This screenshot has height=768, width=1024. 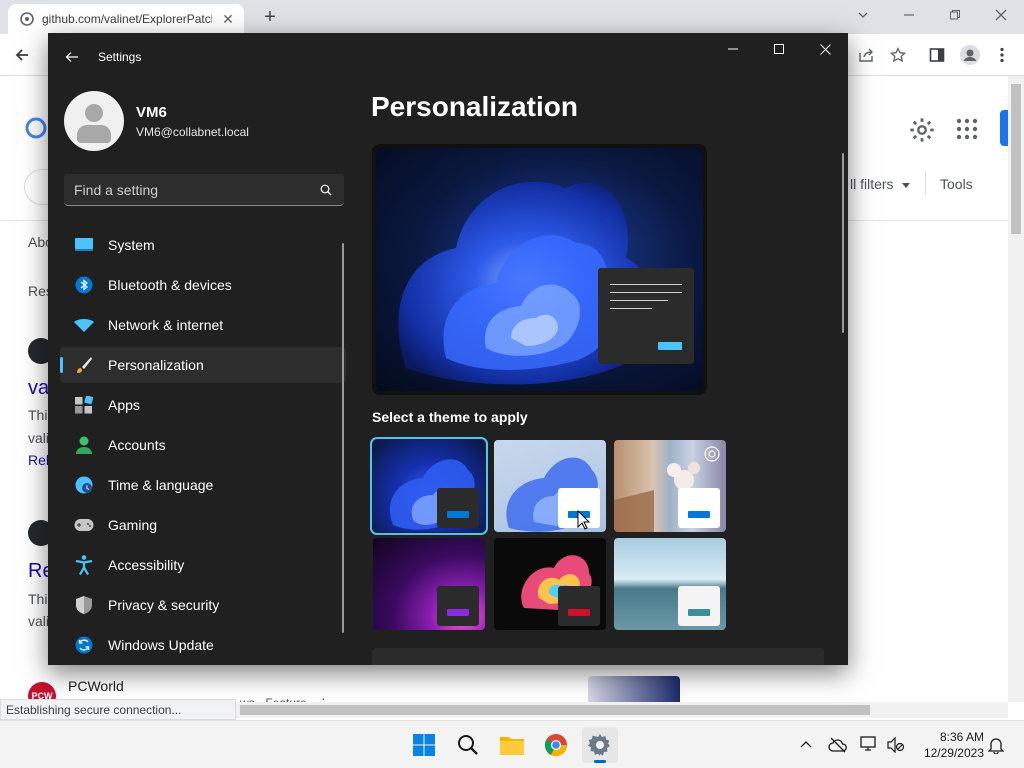 What do you see at coordinates (38, 460) in the screenshot?
I see `result-link-1-sub: Rel` at bounding box center [38, 460].